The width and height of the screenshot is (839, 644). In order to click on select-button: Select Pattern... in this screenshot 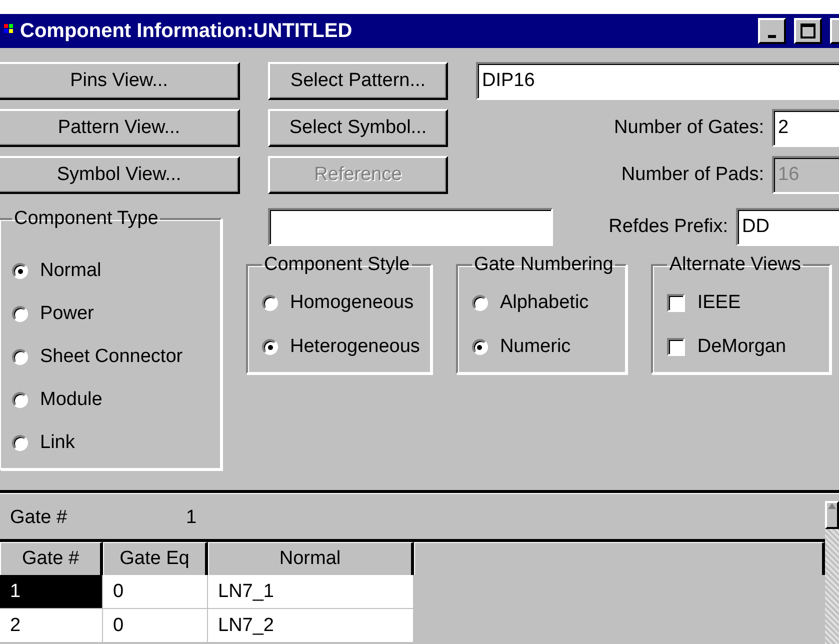, I will do `click(358, 81)`.